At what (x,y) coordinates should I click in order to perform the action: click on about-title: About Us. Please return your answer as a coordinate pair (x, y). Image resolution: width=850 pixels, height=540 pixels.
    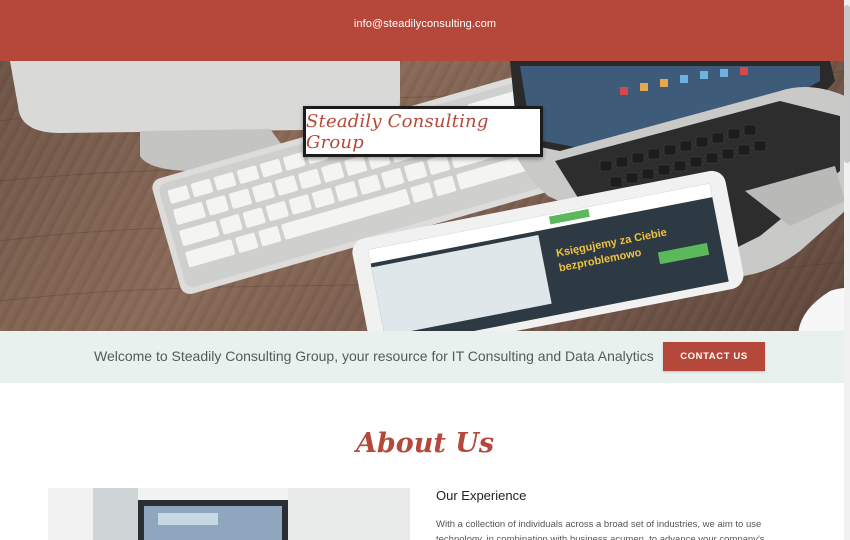
    Looking at the image, I should click on (425, 443).